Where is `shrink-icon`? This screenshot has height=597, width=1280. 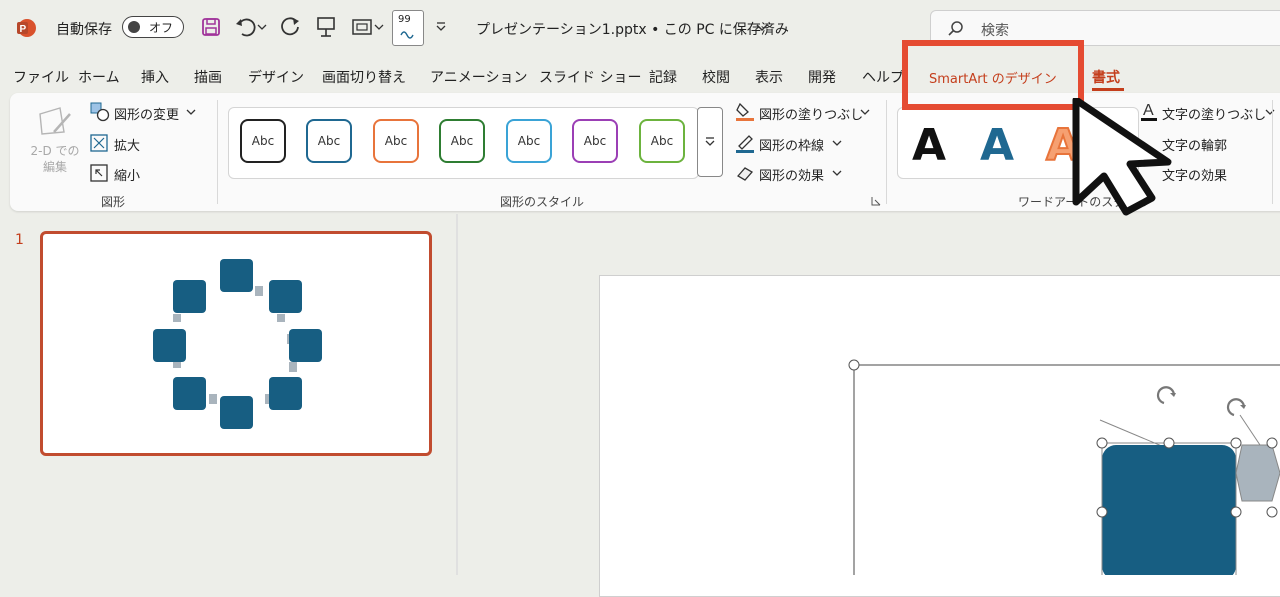 shrink-icon is located at coordinates (99, 173).